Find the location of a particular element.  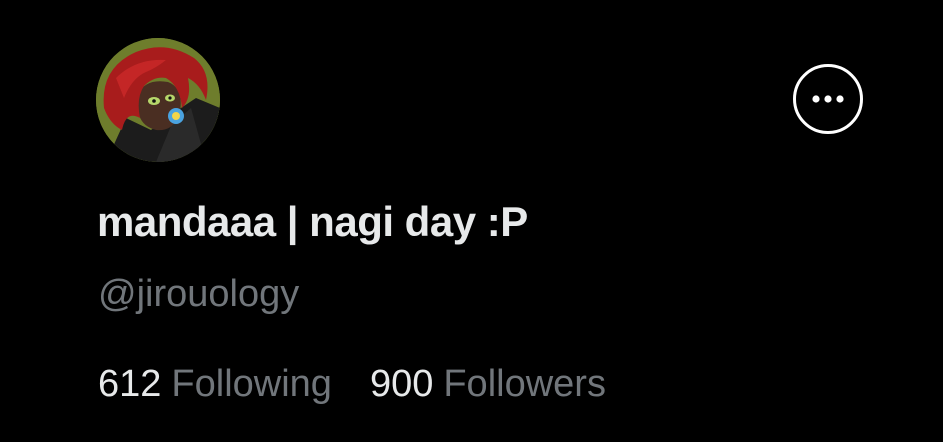

followers-link: 900 Followers is located at coordinates (488, 384).